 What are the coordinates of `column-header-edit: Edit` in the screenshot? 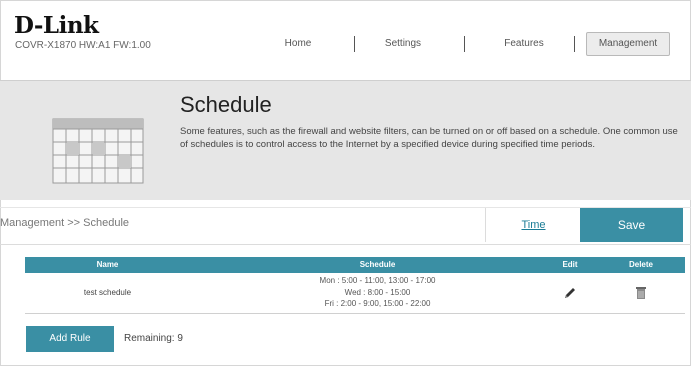 It's located at (570, 264).